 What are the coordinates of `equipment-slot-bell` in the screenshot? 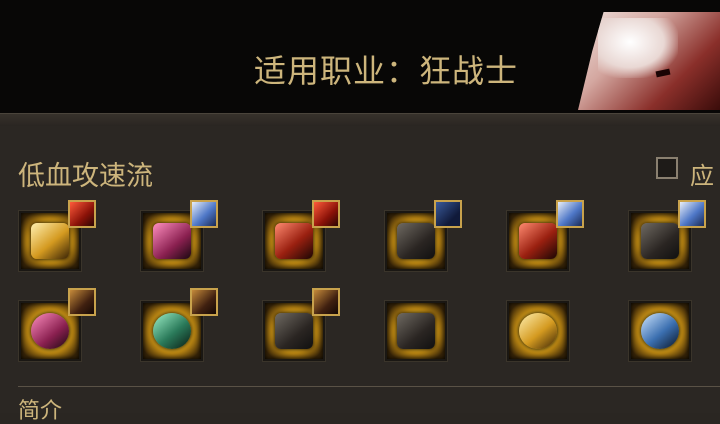 It's located at (416, 331).